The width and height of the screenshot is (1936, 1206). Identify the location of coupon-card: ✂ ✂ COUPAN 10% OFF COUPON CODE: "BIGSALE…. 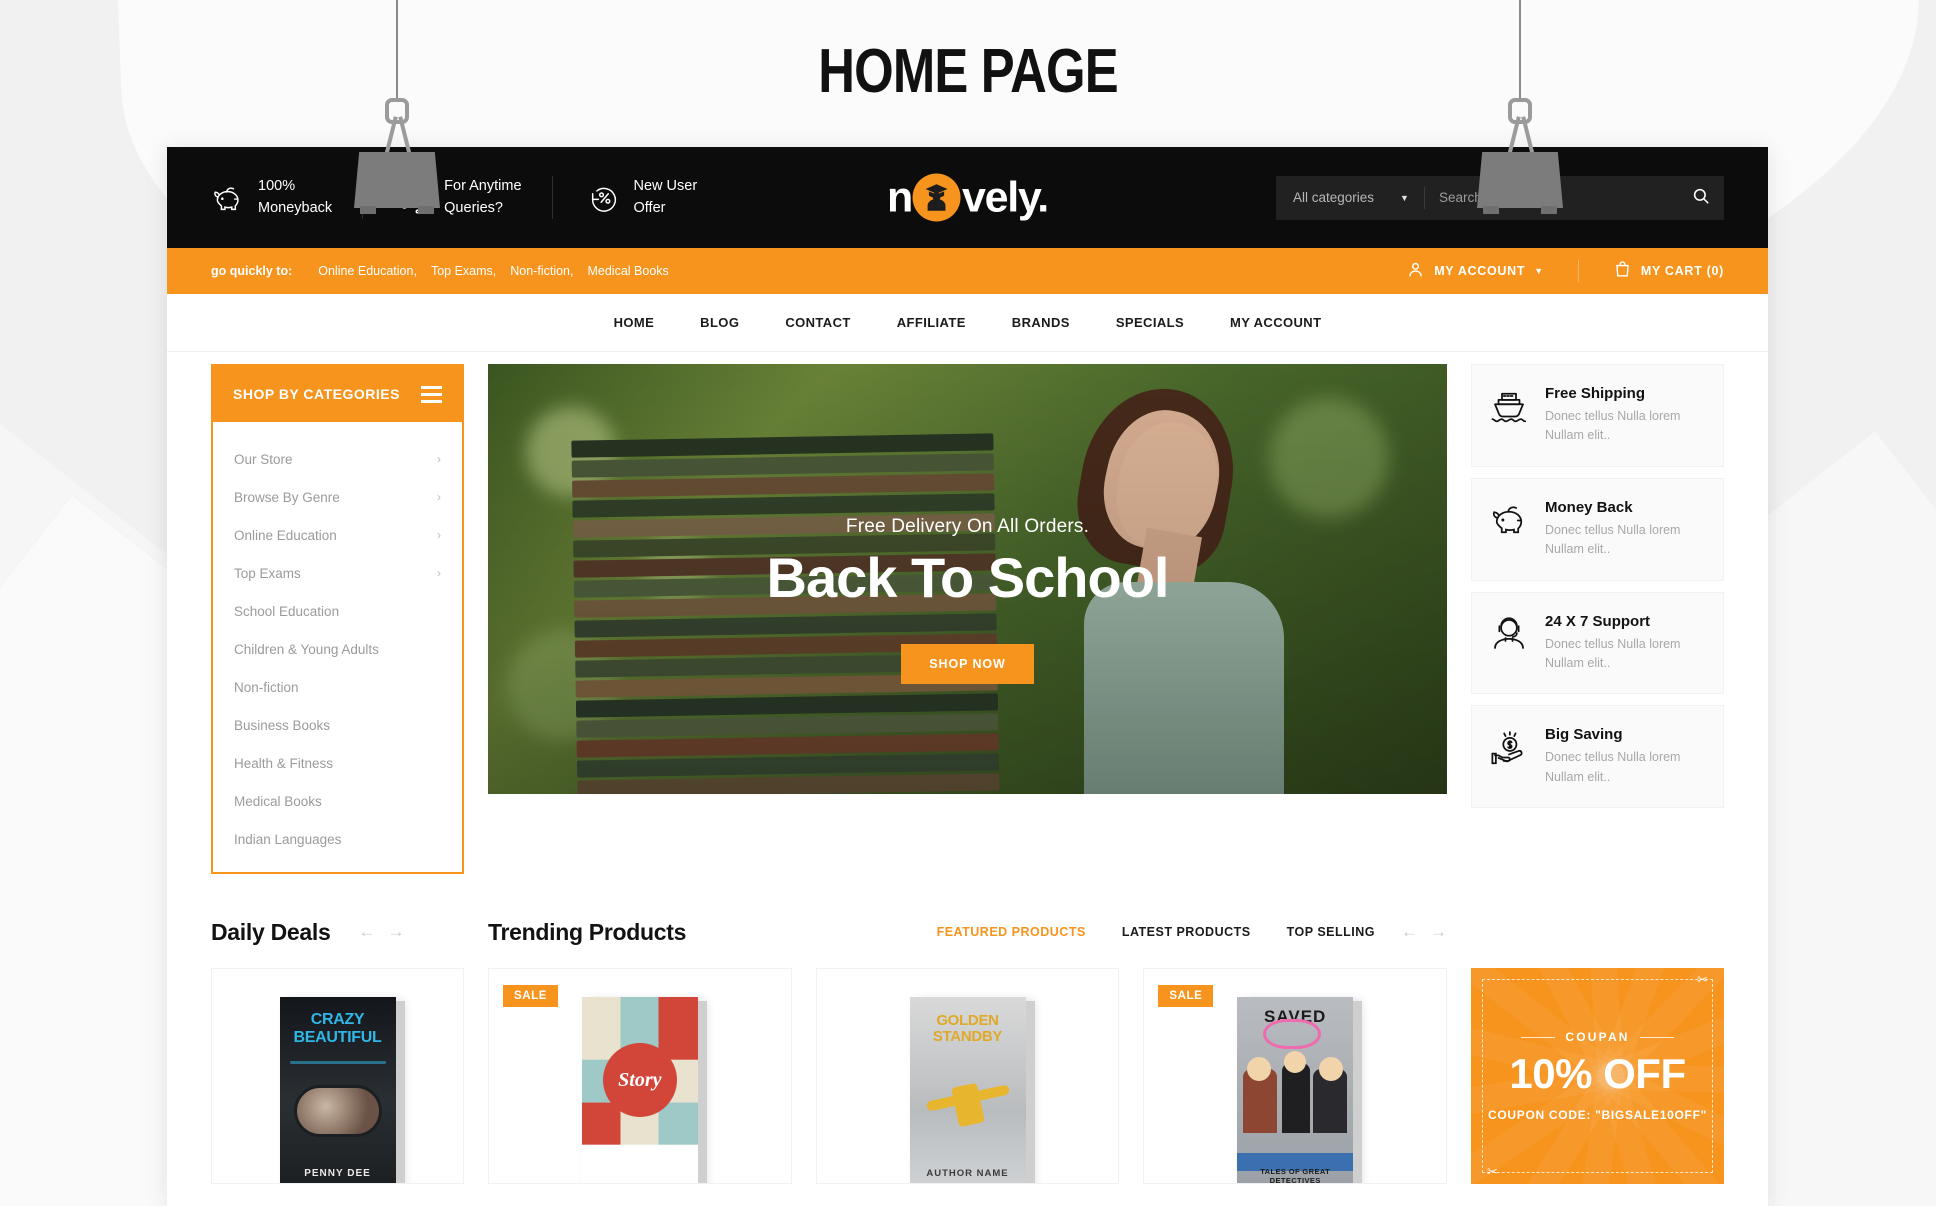
(1598, 1076).